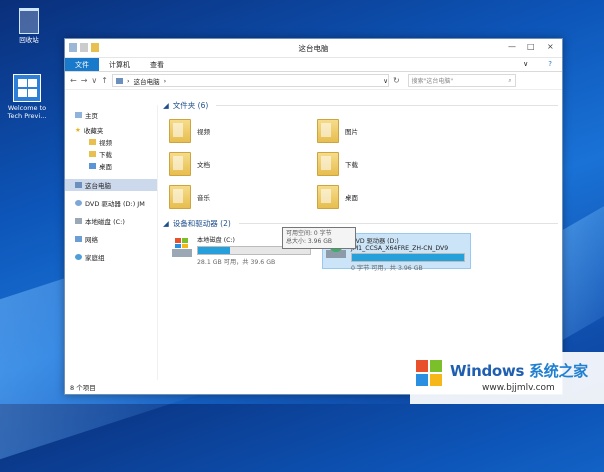 The height and width of the screenshot is (472, 604). Describe the element at coordinates (91, 240) in the screenshot. I see `nav-item-label: 网络` at that location.